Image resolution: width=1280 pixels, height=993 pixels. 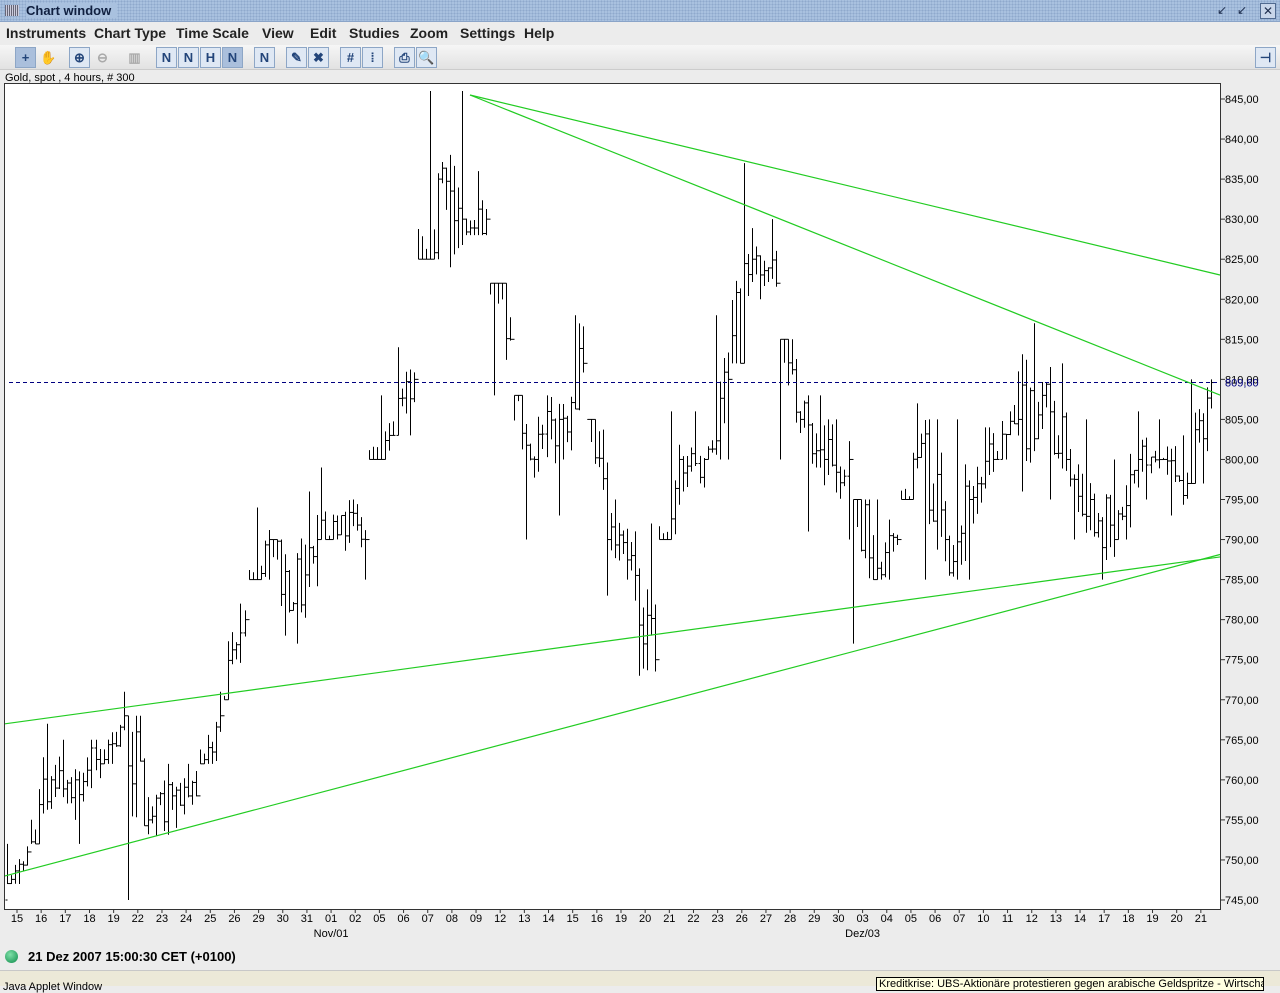 What do you see at coordinates (790, 919) in the screenshot?
I see `x-tick-label: 28` at bounding box center [790, 919].